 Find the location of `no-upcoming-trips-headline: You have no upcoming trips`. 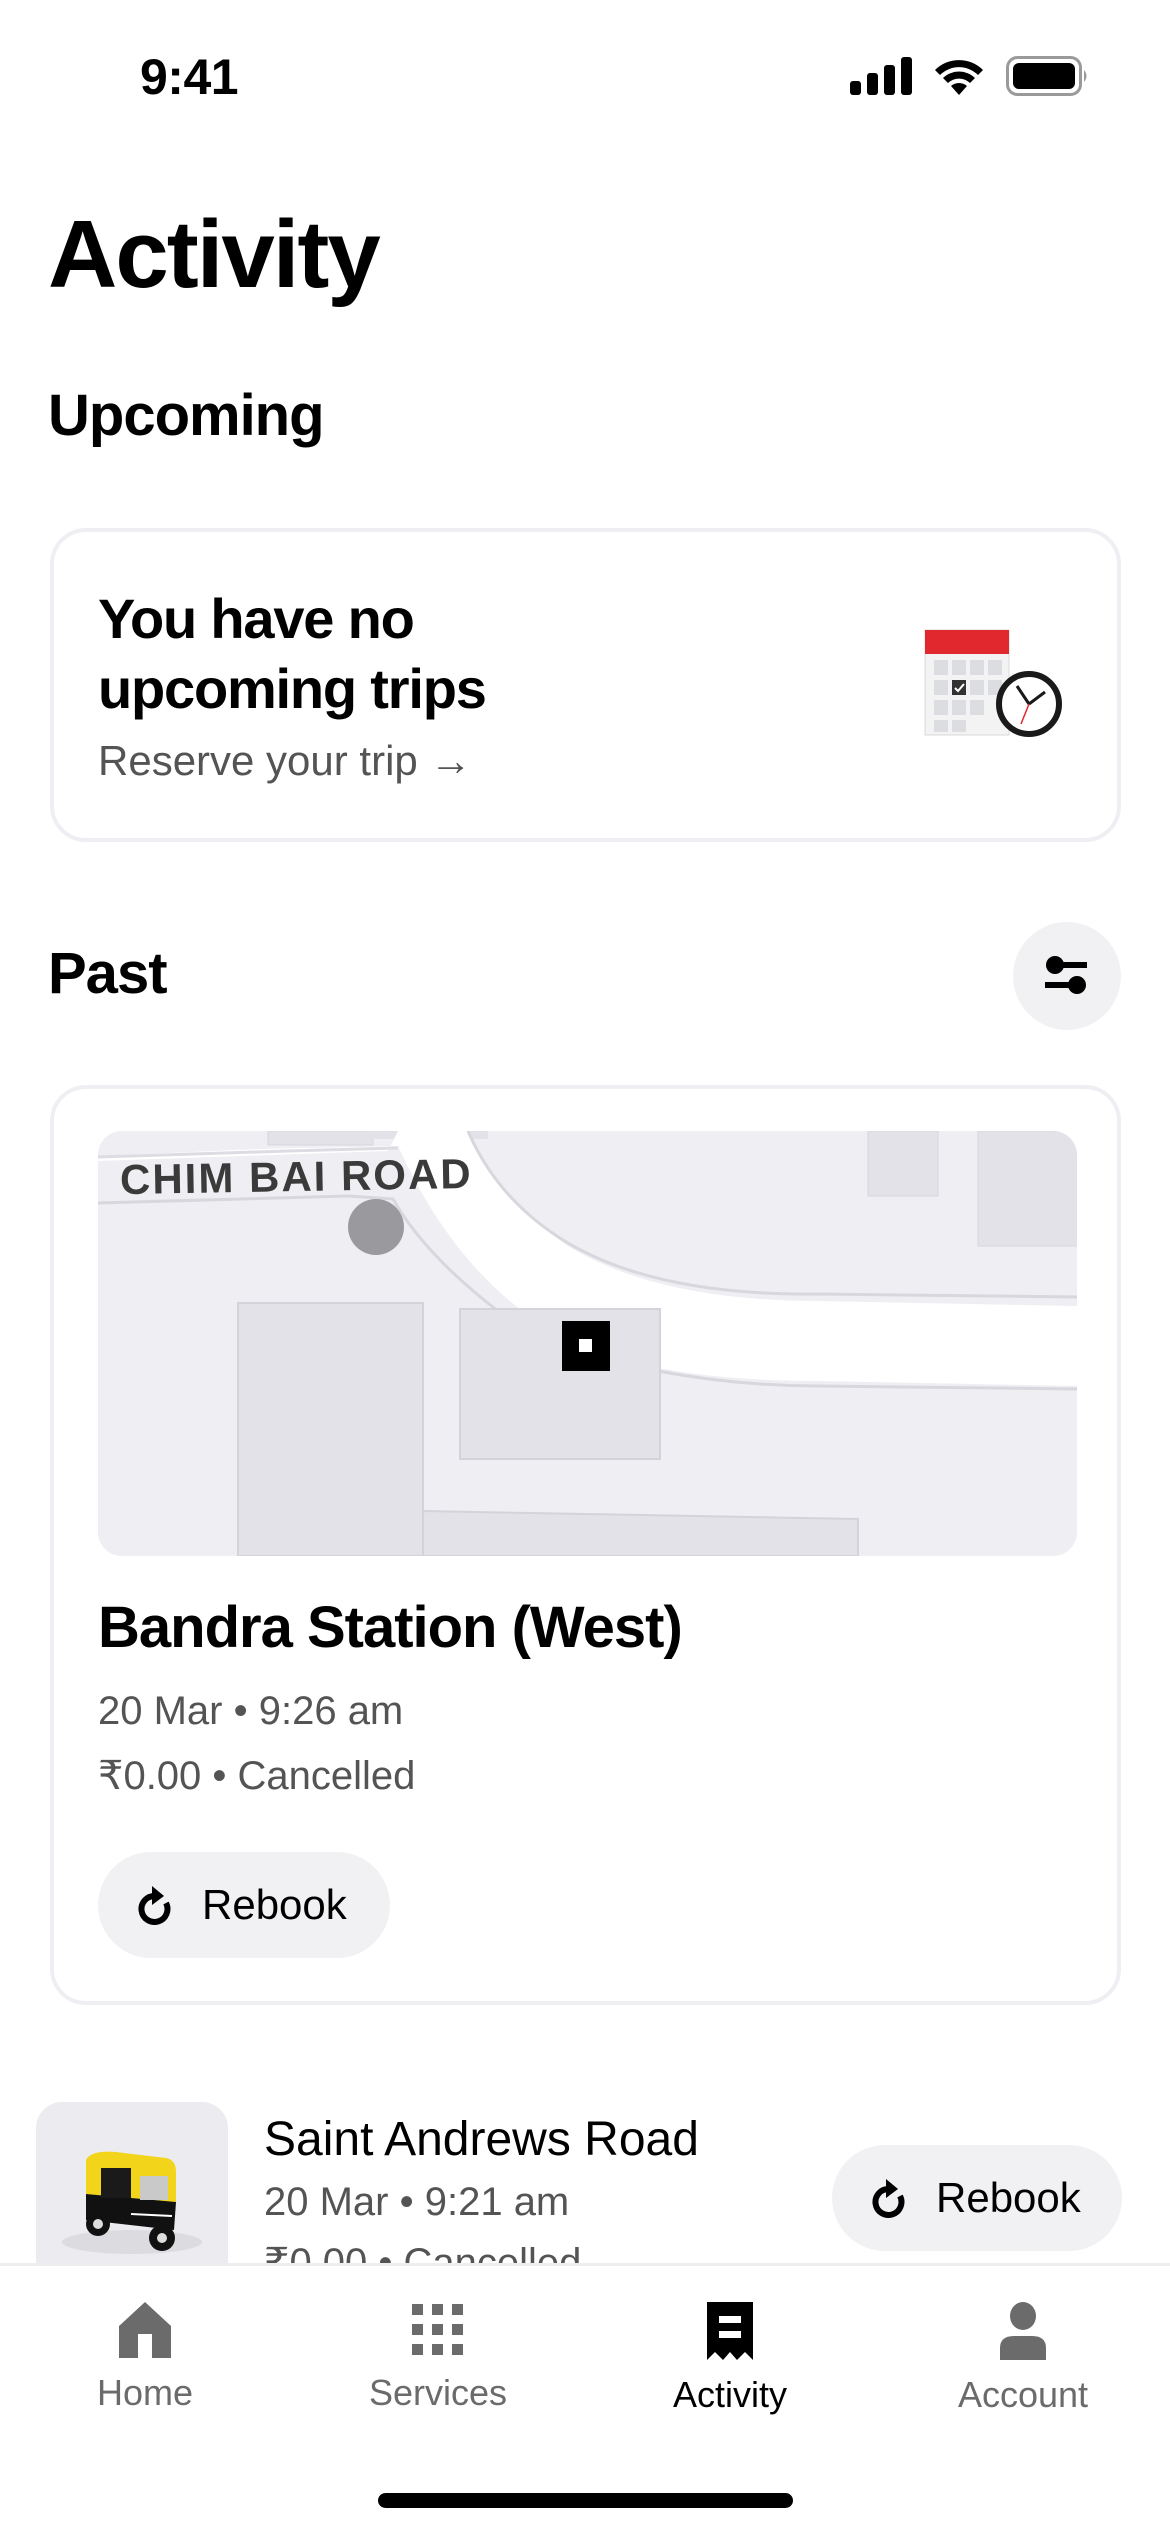

no-upcoming-trips-headline: You have no upcoming trips is located at coordinates (292, 653).